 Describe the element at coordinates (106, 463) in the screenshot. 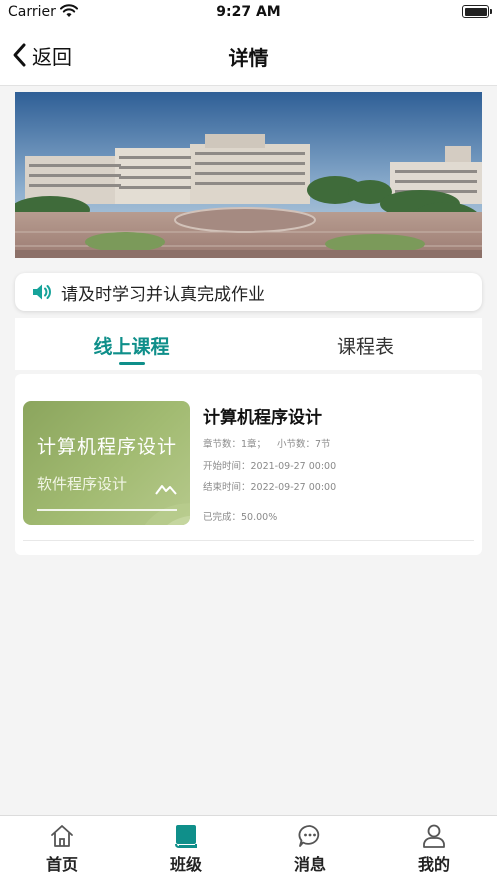

I see `course-thumbnail: 计算机程序设计 软件程序设计` at that location.